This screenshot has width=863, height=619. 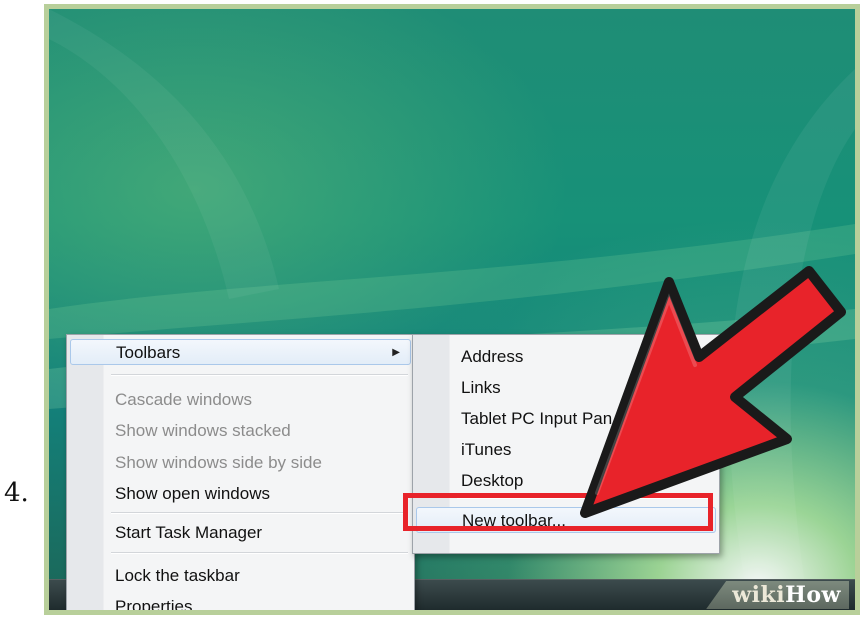 I want to click on step-number: 4., so click(x=16, y=493).